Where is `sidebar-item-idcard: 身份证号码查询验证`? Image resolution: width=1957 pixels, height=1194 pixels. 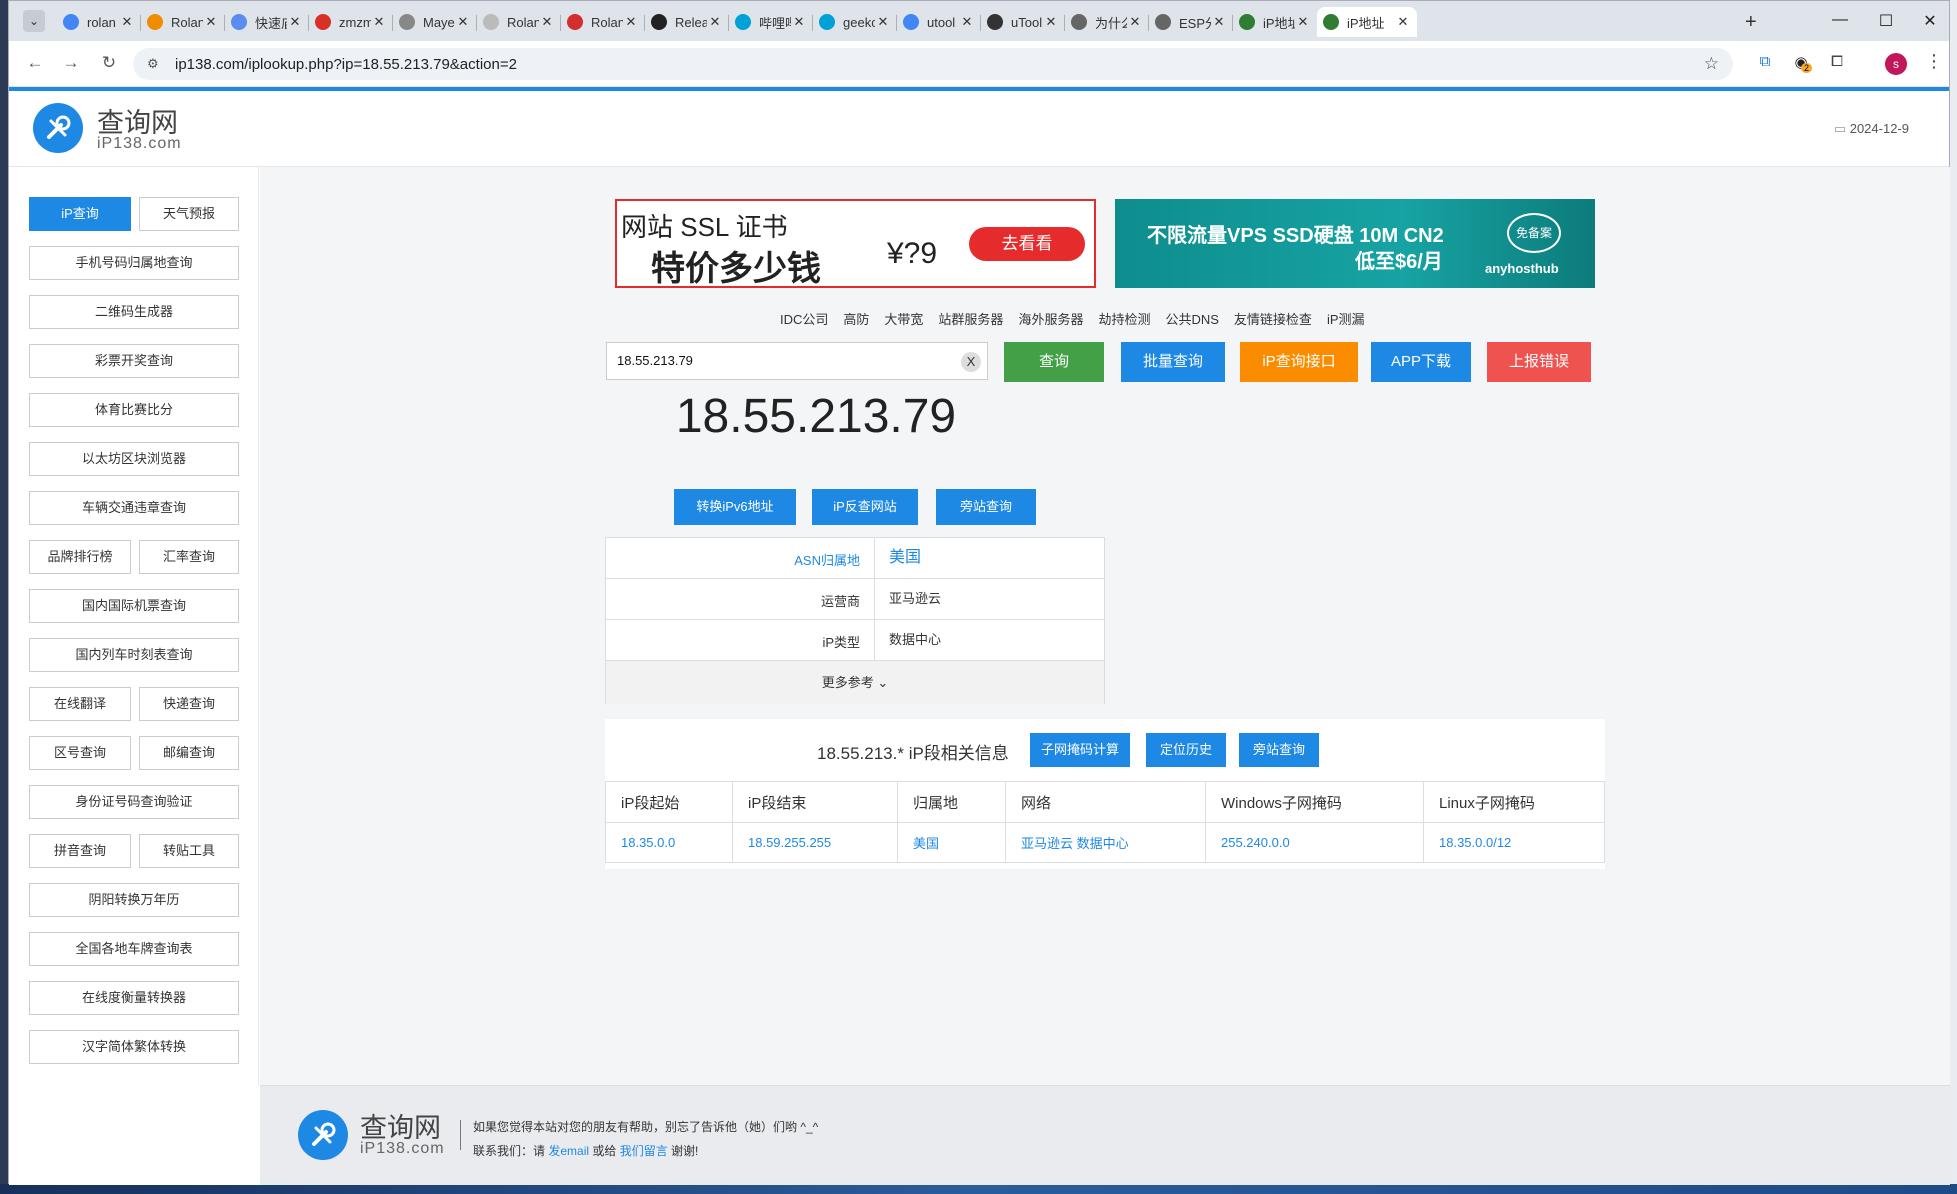
sidebar-item-idcard: 身份证号码查询验证 is located at coordinates (134, 802).